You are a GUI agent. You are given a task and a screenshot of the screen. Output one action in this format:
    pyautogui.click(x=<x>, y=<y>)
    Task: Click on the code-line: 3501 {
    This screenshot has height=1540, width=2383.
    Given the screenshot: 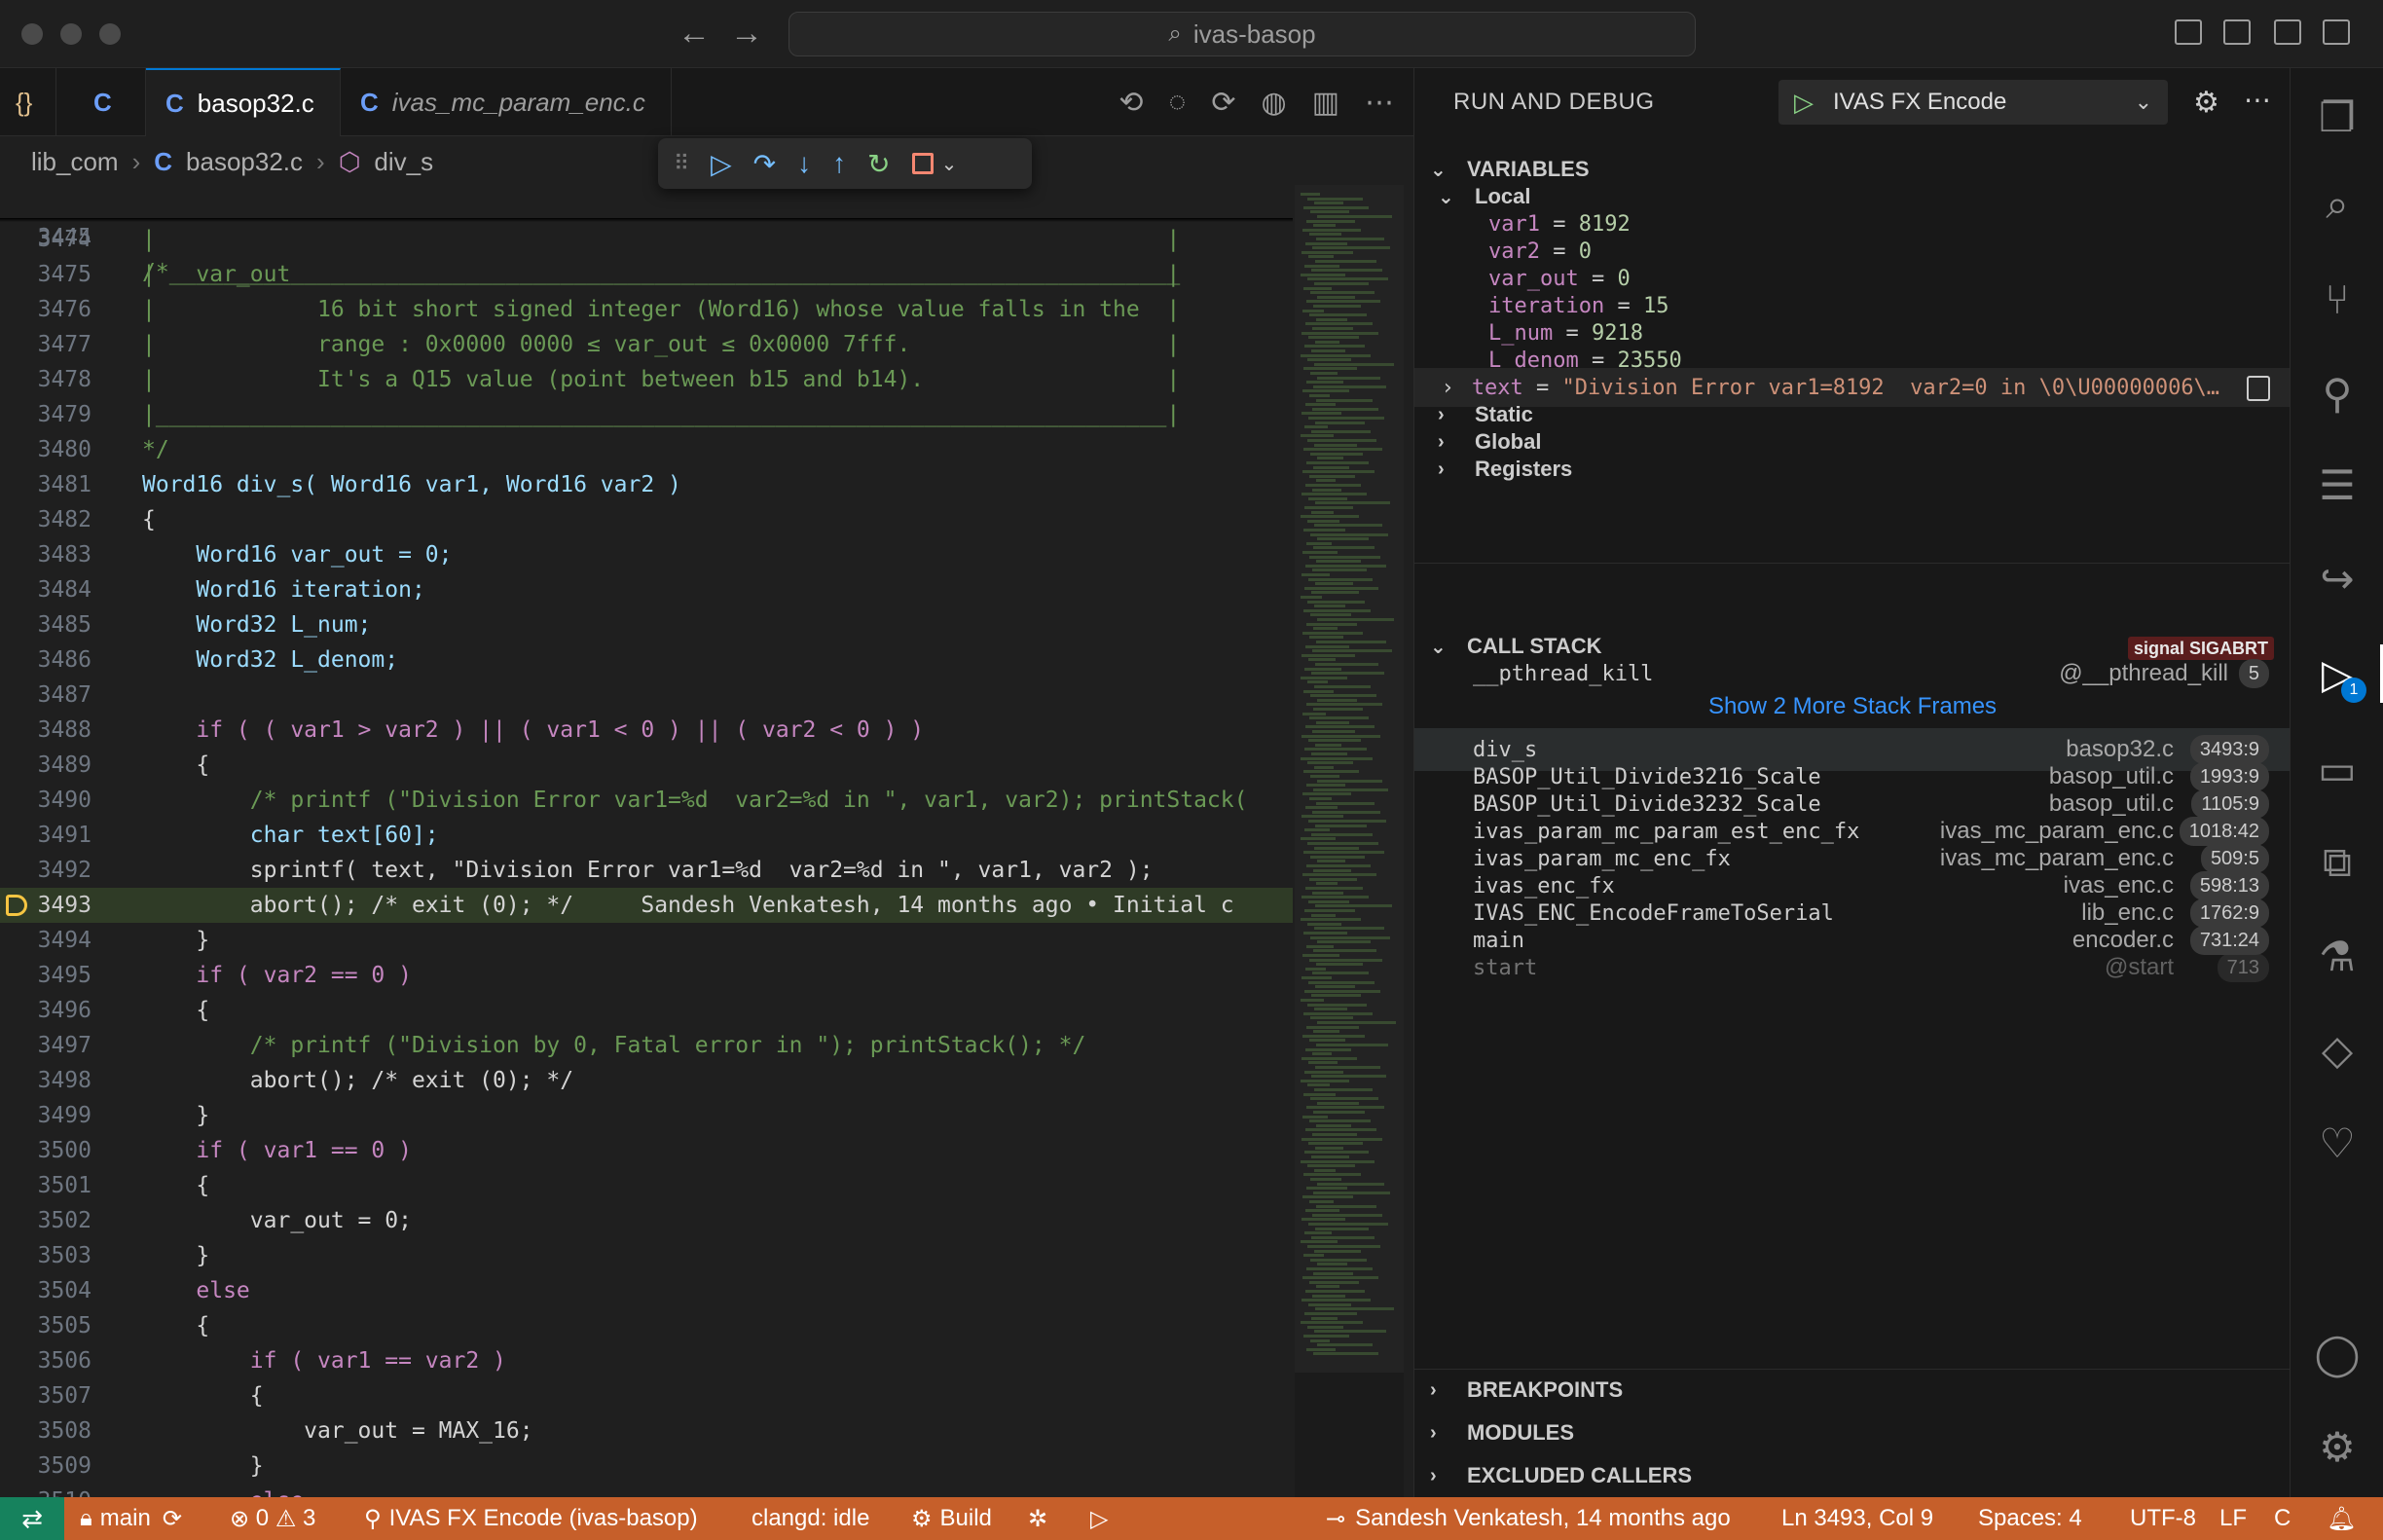 What is the action you would take?
    pyautogui.click(x=646, y=1185)
    